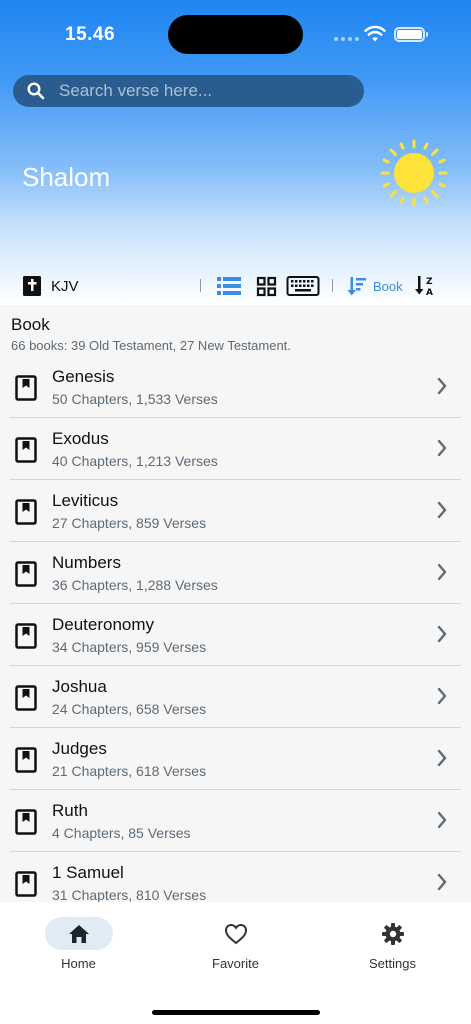 The width and height of the screenshot is (471, 1024). What do you see at coordinates (356, 286) in the screenshot?
I see `sort-icon` at bounding box center [356, 286].